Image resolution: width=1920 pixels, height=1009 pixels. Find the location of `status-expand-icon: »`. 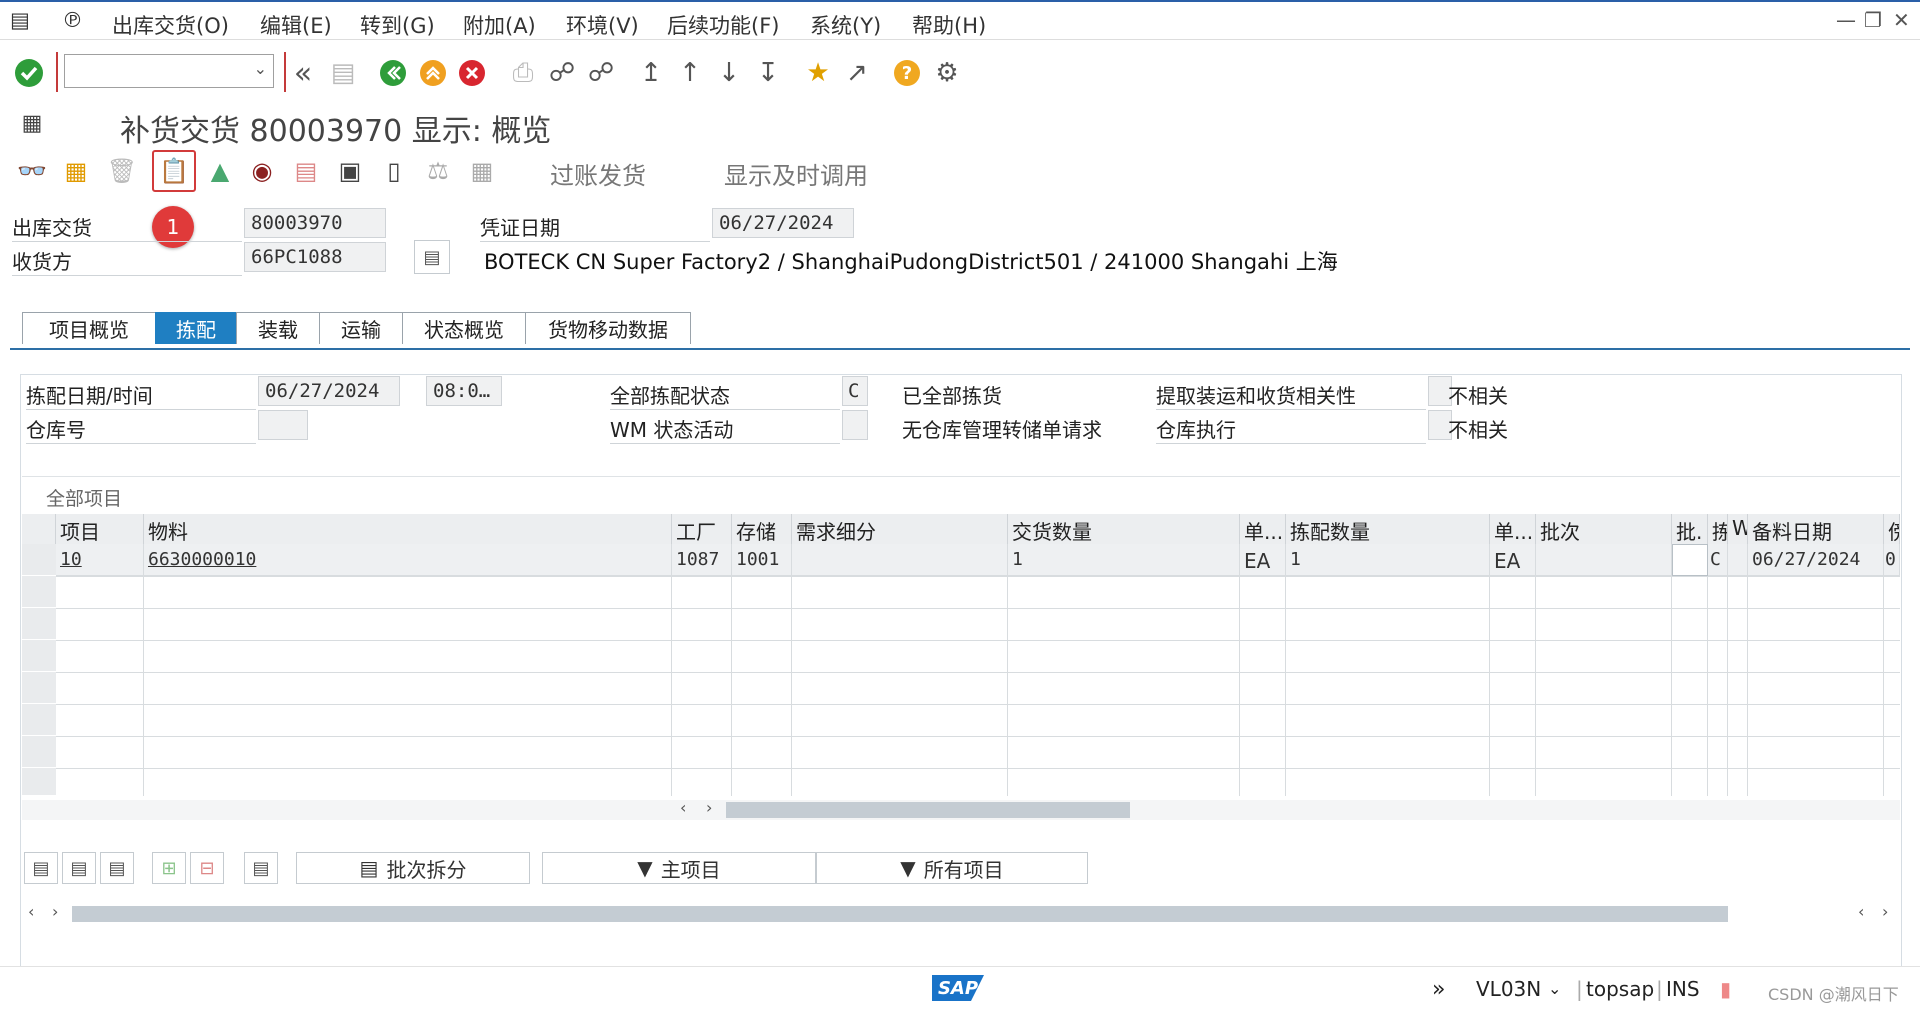

status-expand-icon: » is located at coordinates (1438, 989).